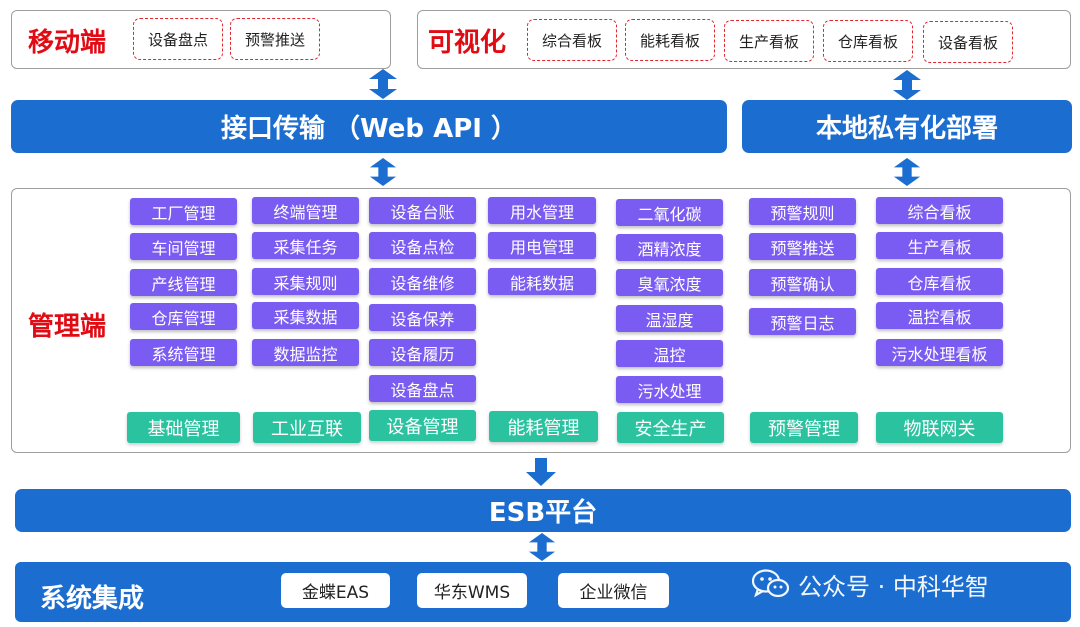 The image size is (1080, 627). I want to click on module-item: 采集规则, so click(305, 281).